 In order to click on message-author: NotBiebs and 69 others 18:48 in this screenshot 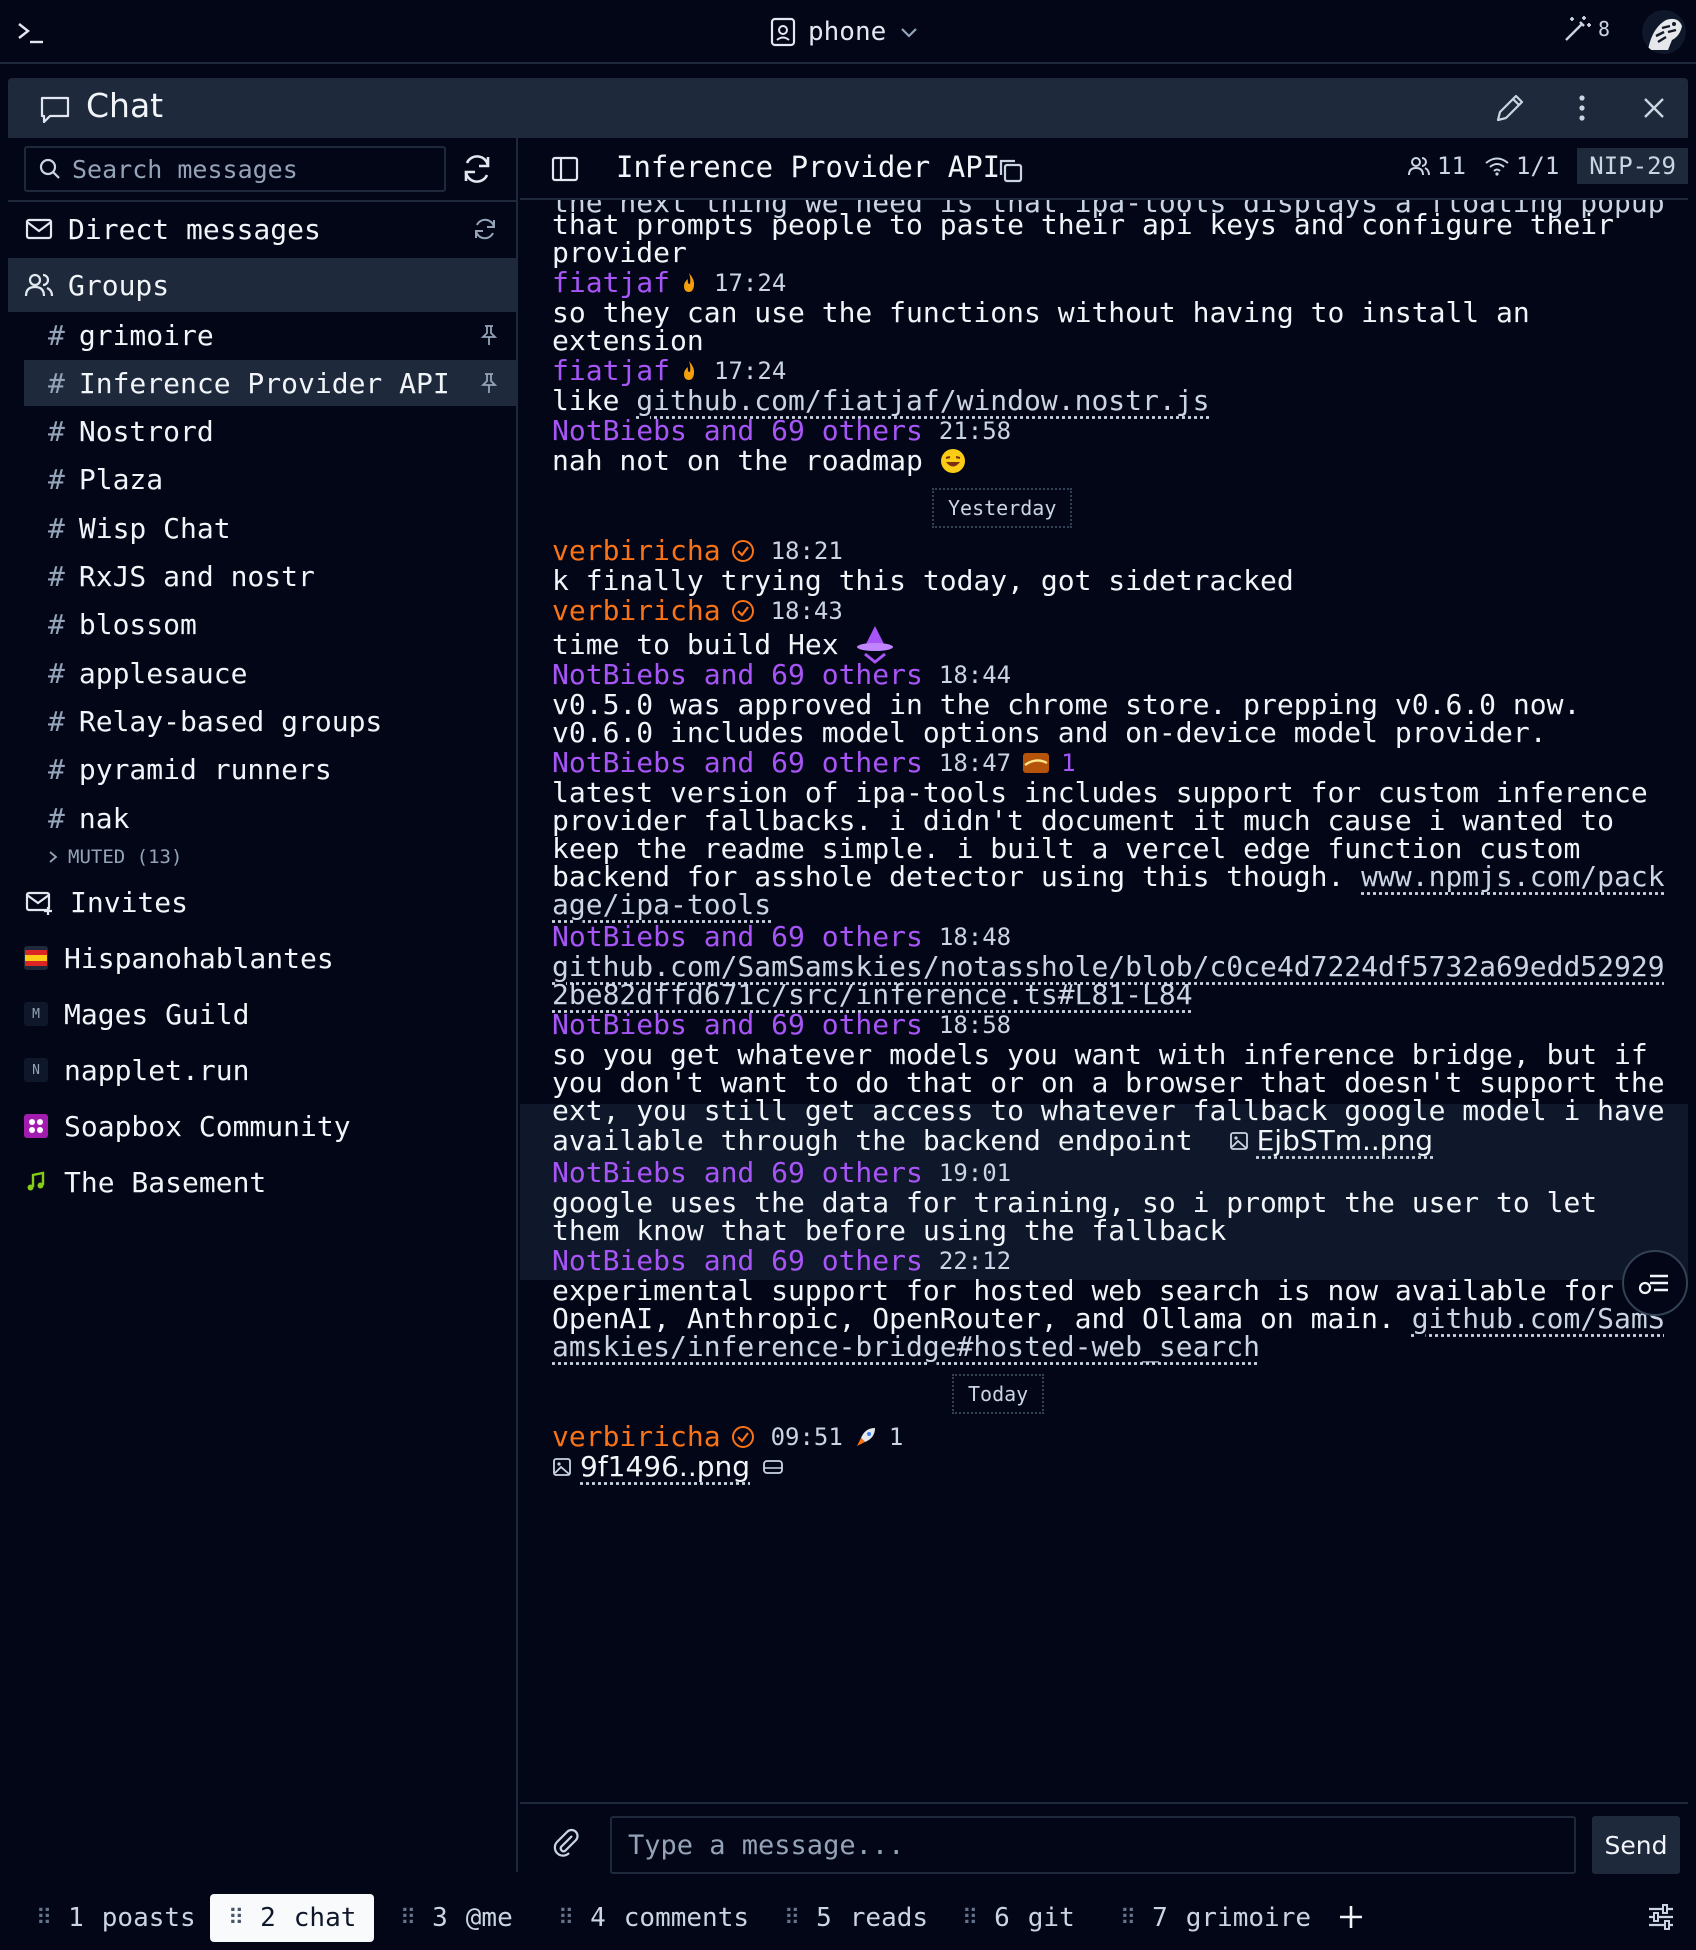, I will do `click(781, 936)`.